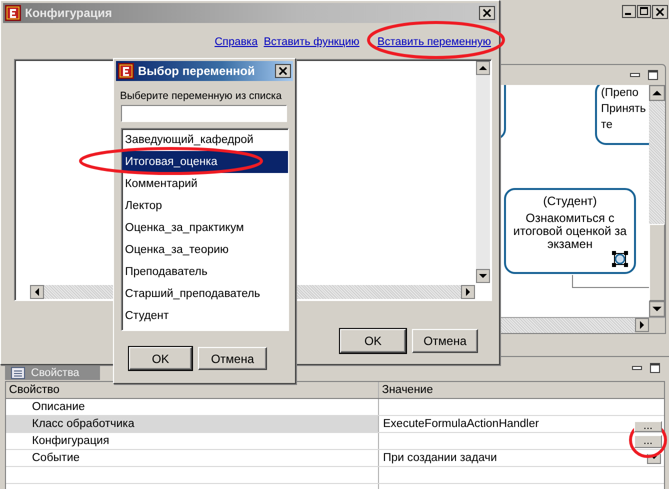 The height and width of the screenshot is (489, 669). What do you see at coordinates (570, 201) in the screenshot?
I see `node-text: (Студент)` at bounding box center [570, 201].